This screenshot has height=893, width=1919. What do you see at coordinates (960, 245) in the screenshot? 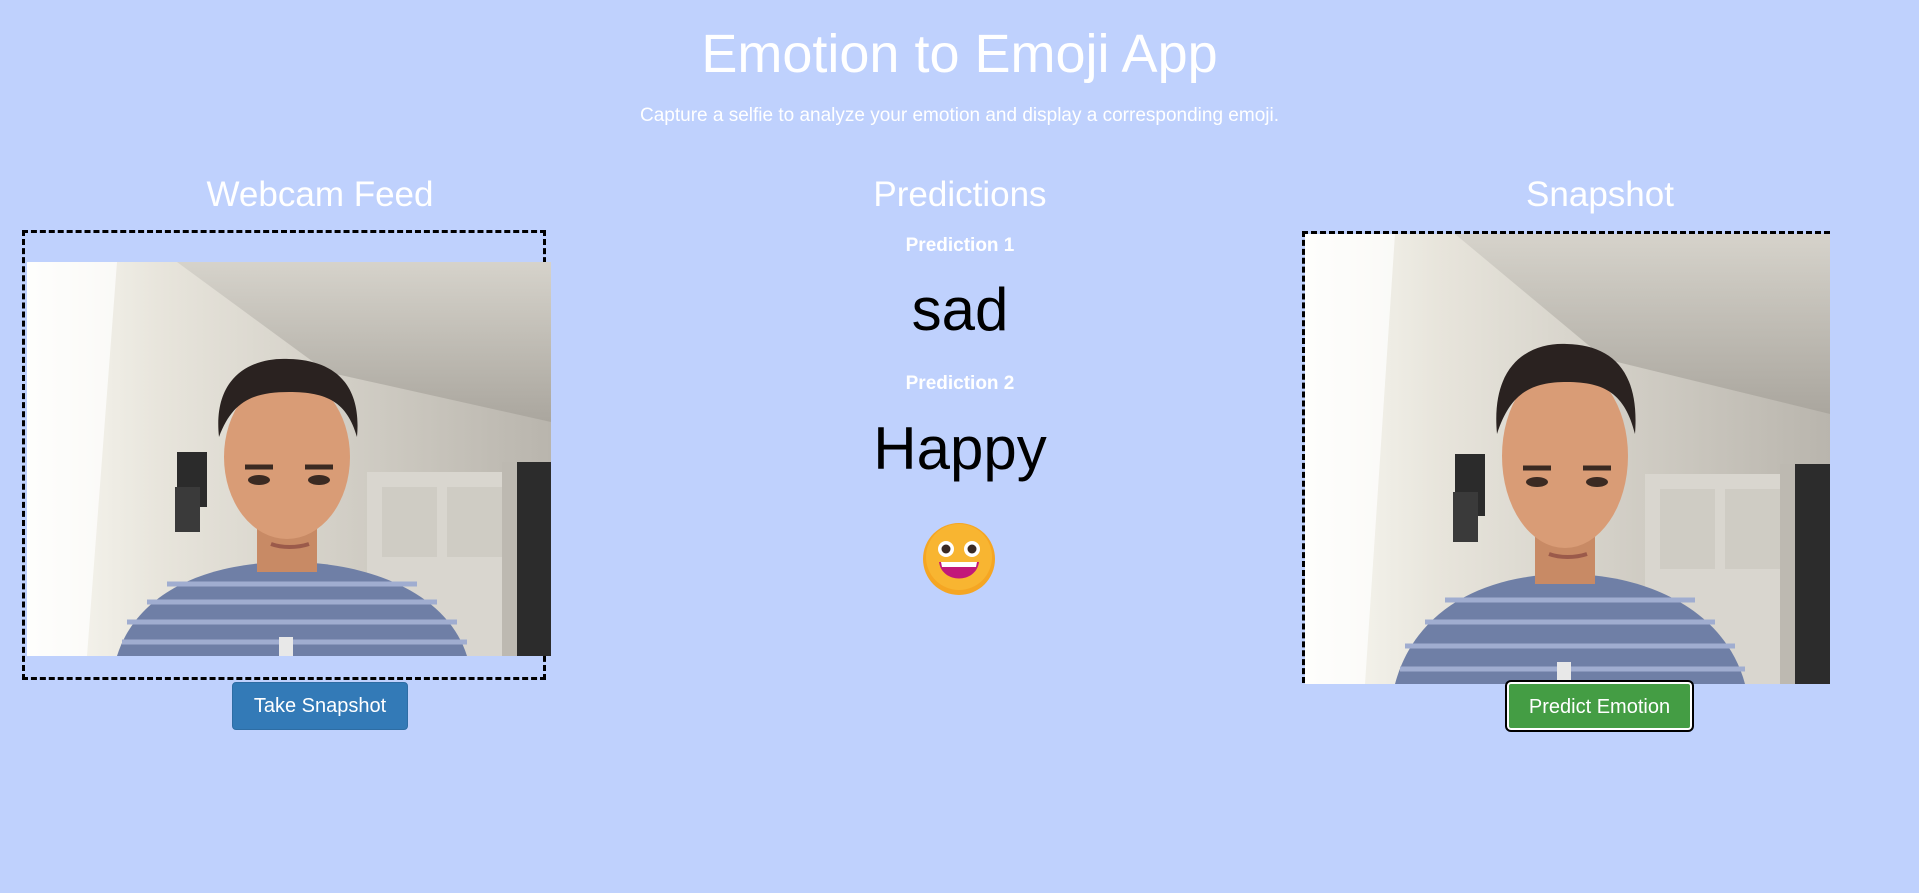
I see `prediction-1-label: Prediction 1` at bounding box center [960, 245].